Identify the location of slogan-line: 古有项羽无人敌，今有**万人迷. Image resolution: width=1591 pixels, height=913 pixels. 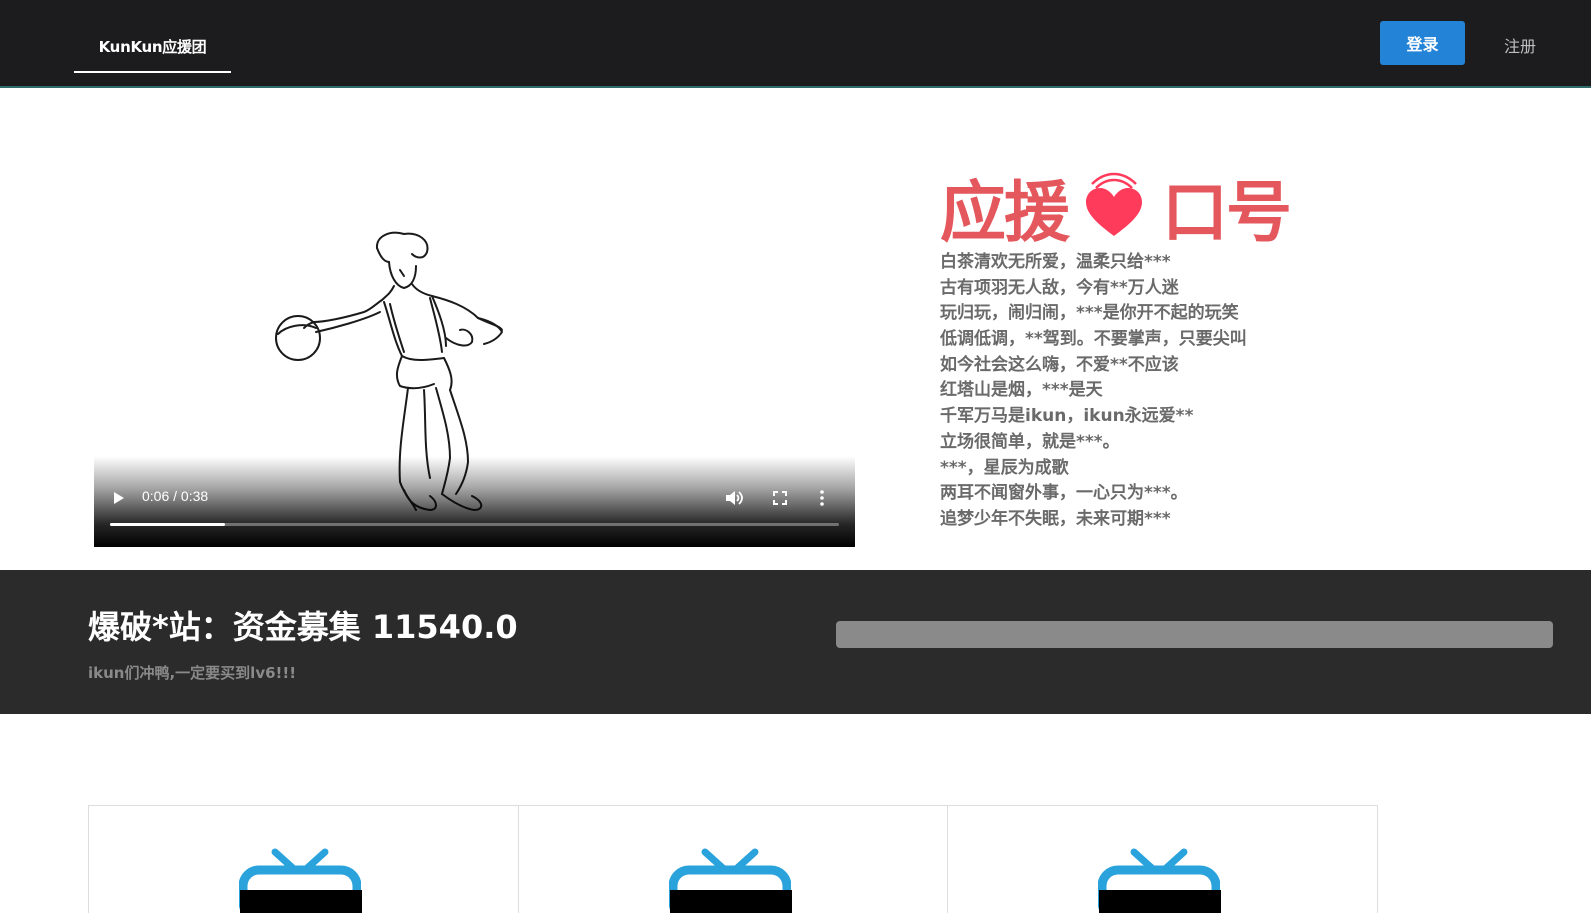
(1059, 287).